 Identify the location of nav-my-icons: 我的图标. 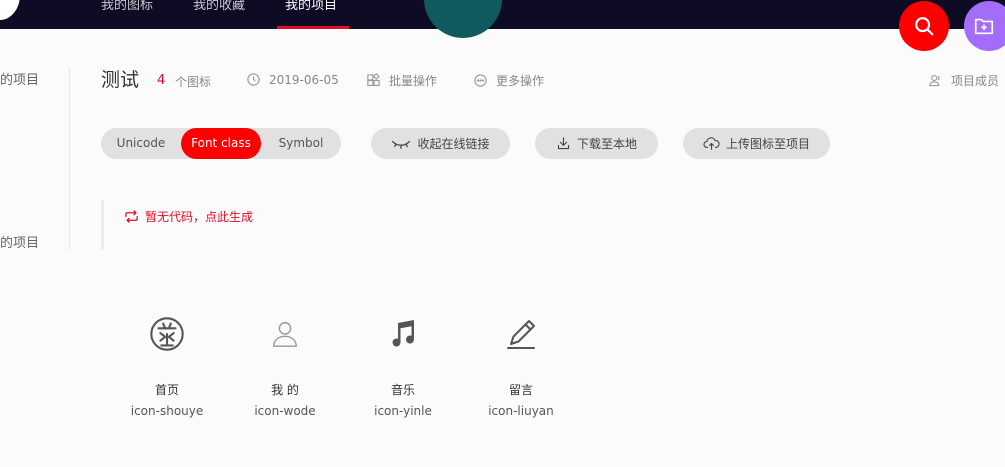
(127, 6).